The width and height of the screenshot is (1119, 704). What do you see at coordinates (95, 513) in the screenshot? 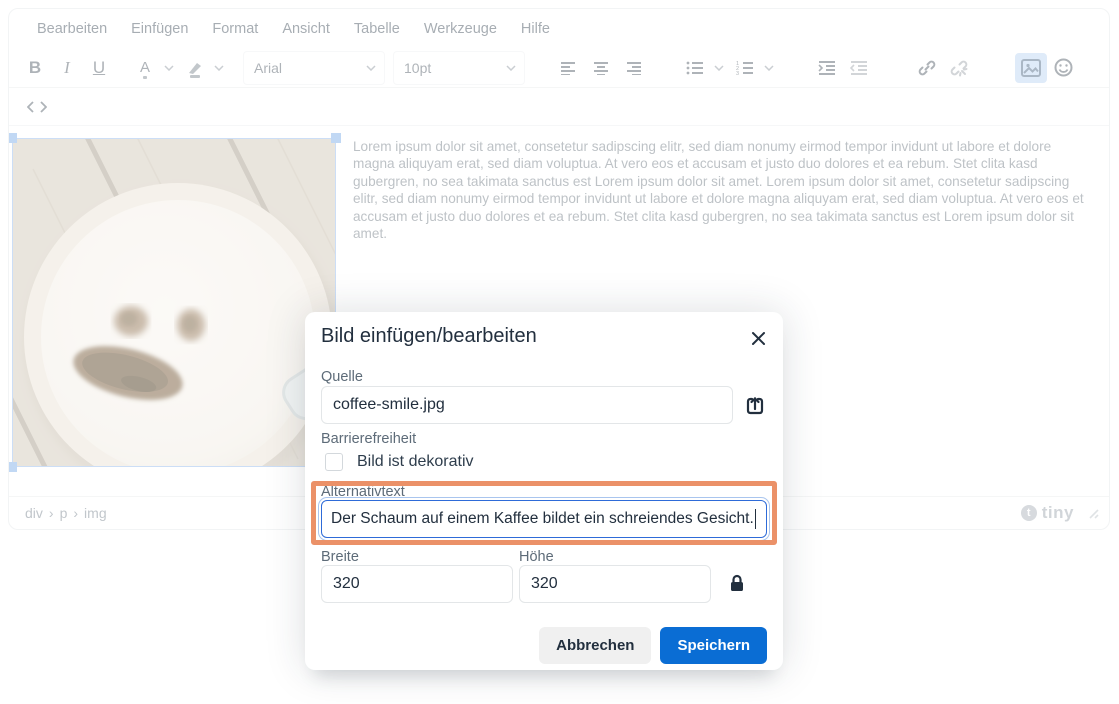
I see `breadcrumb-img: img` at bounding box center [95, 513].